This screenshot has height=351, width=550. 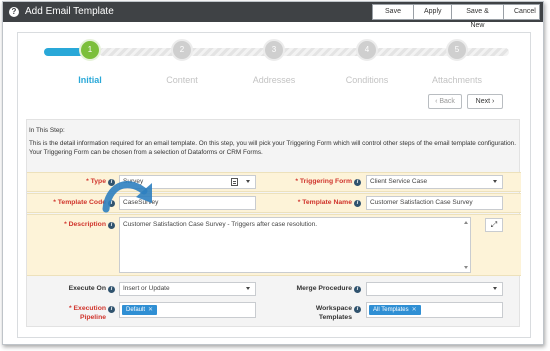 What do you see at coordinates (90, 80) in the screenshot?
I see `step-1-label: Initial` at bounding box center [90, 80].